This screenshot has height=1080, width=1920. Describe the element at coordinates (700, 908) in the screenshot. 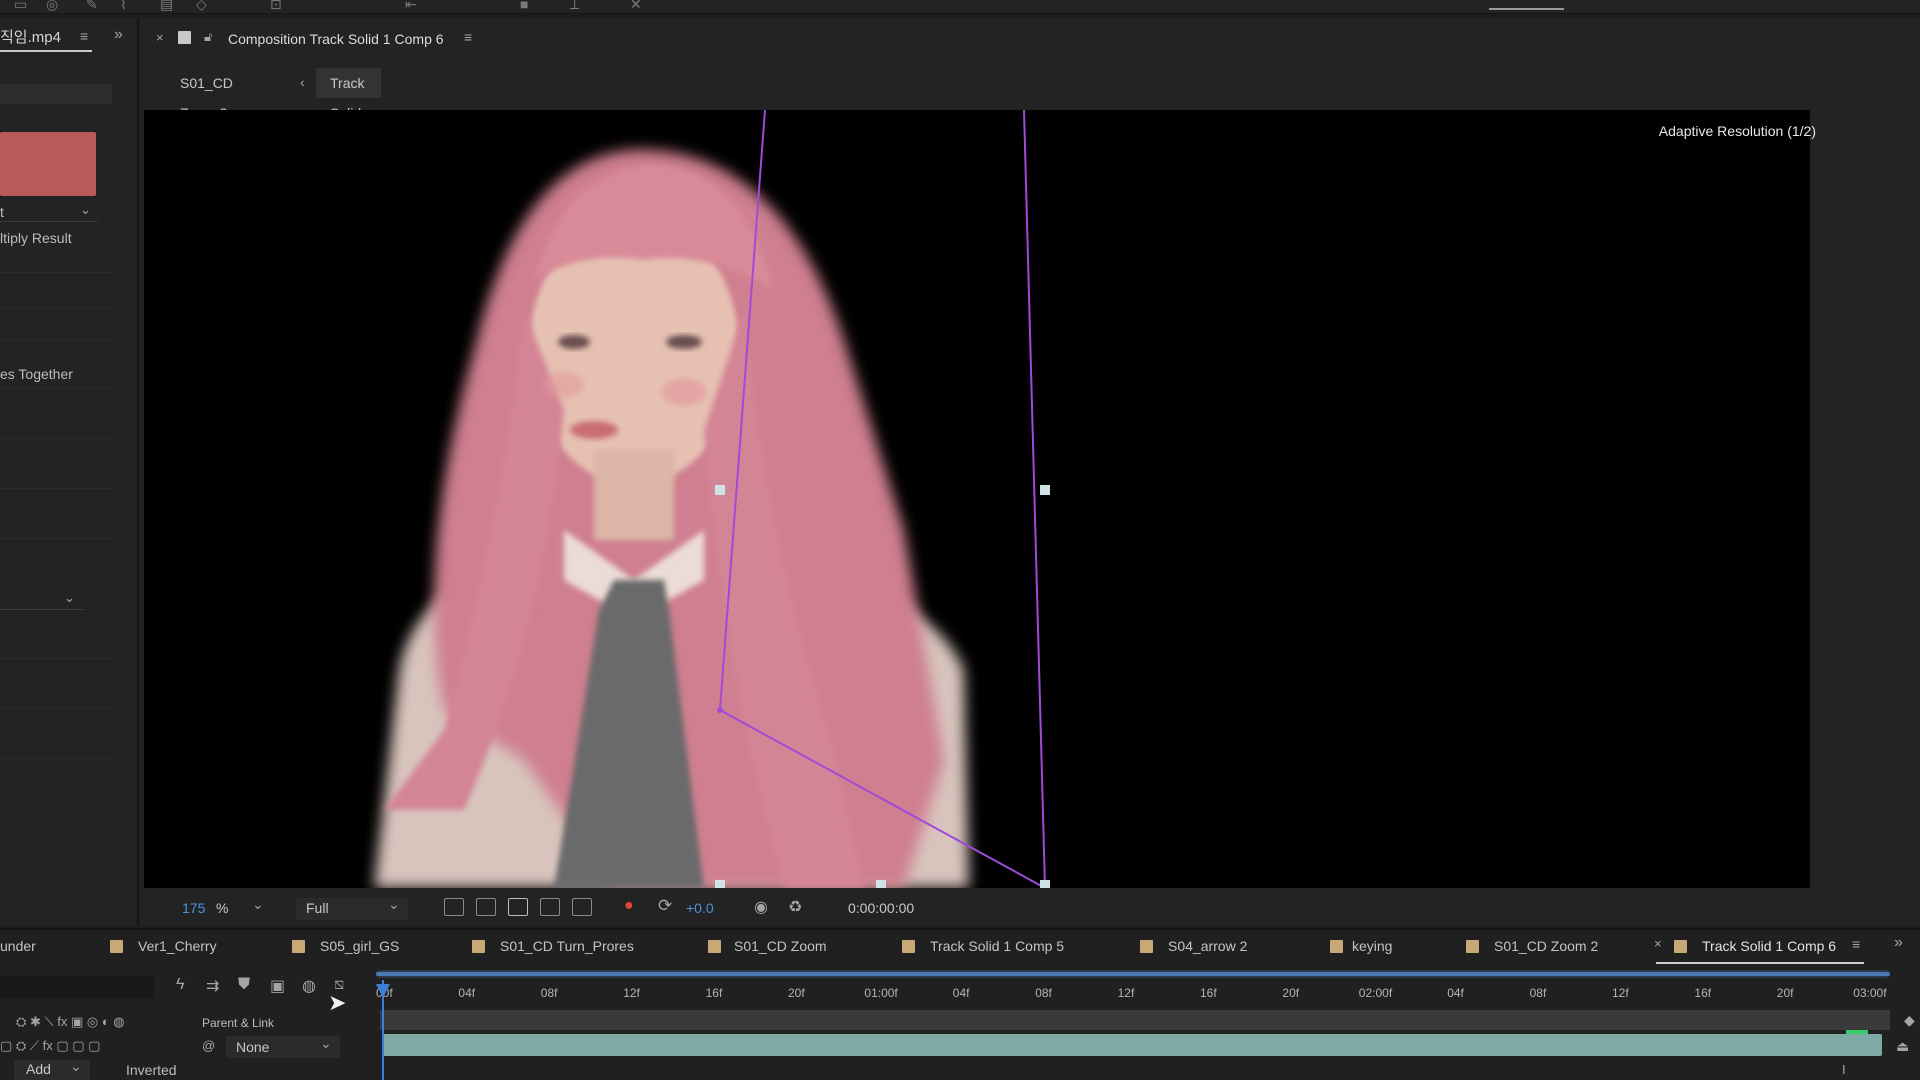

I see `exposure-value: +0.0` at that location.